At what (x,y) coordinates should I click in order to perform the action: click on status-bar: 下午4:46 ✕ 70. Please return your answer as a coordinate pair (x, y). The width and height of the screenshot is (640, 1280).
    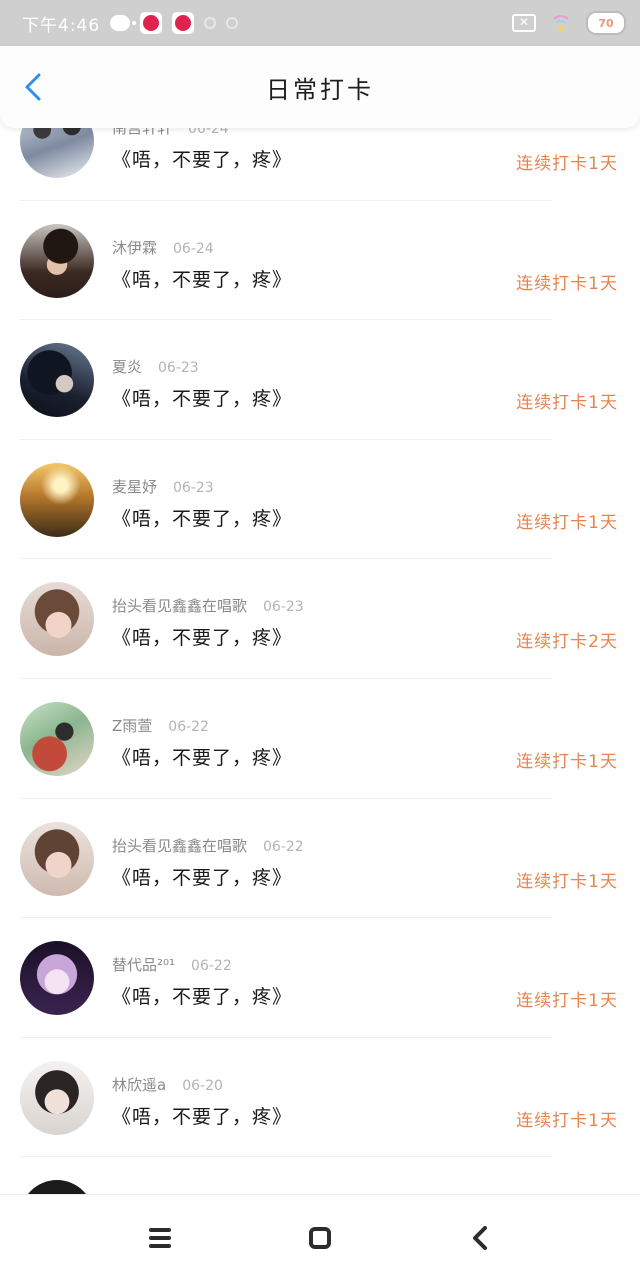
    Looking at the image, I should click on (320, 23).